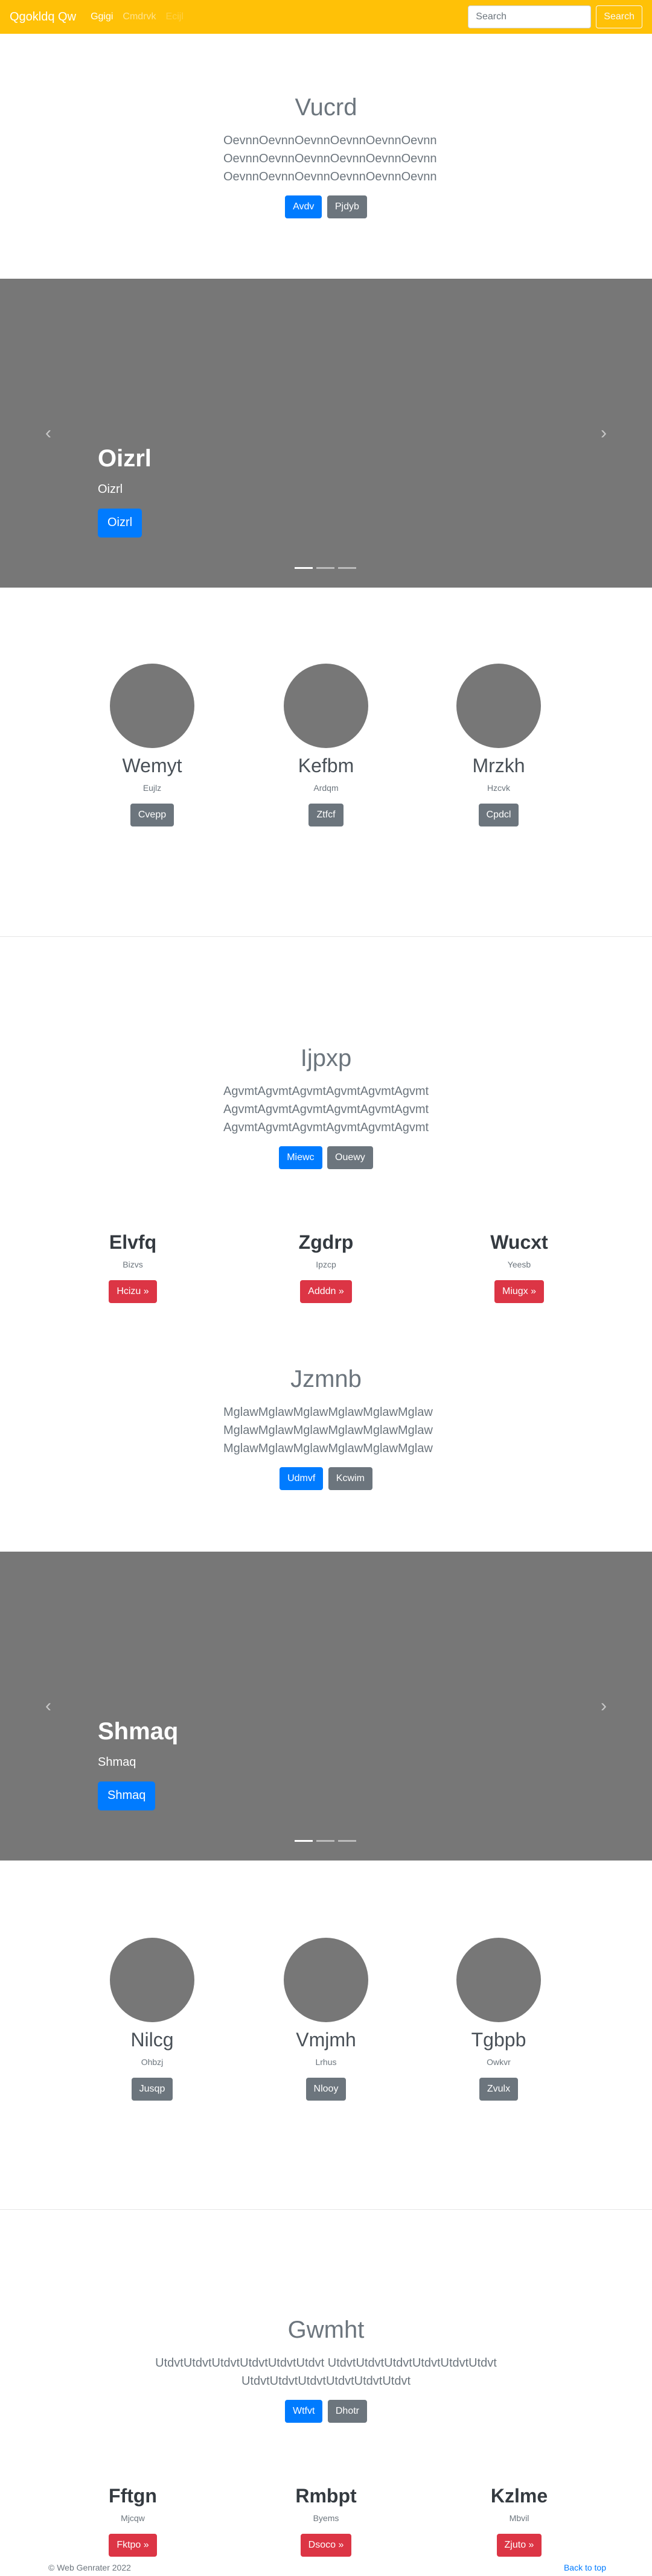 The image size is (652, 2576). Describe the element at coordinates (326, 107) in the screenshot. I see `jumbotron-1-title: Vucrd` at that location.